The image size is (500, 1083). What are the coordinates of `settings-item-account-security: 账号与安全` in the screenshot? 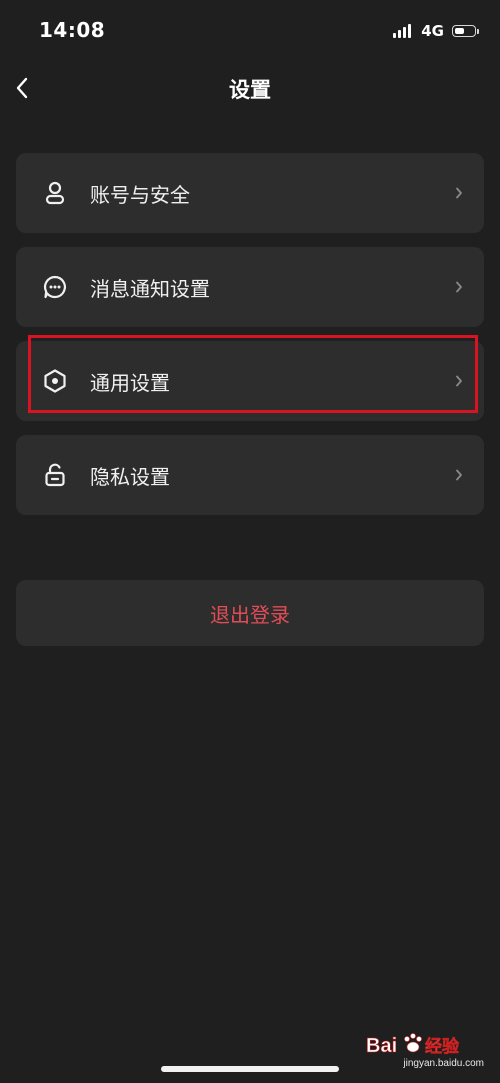 It's located at (250, 193).